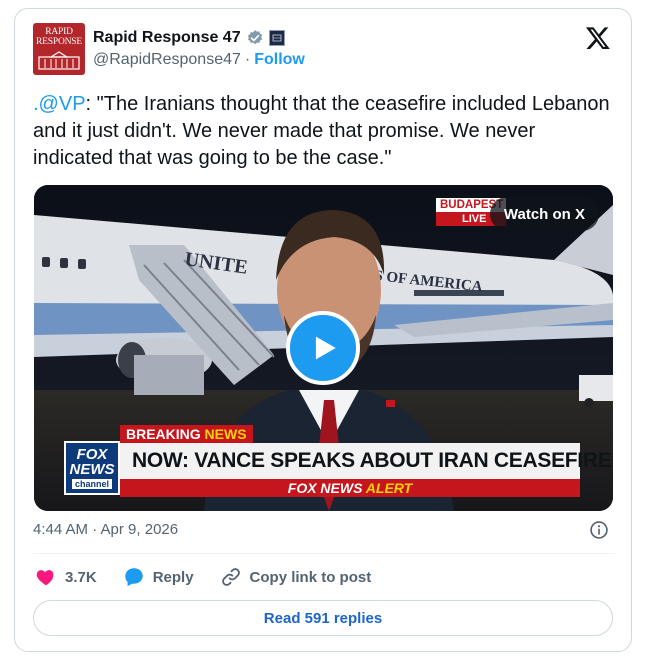 Image resolution: width=650 pixels, height=658 pixels. What do you see at coordinates (167, 38) in the screenshot?
I see `display-name: Rapid Response 47` at bounding box center [167, 38].